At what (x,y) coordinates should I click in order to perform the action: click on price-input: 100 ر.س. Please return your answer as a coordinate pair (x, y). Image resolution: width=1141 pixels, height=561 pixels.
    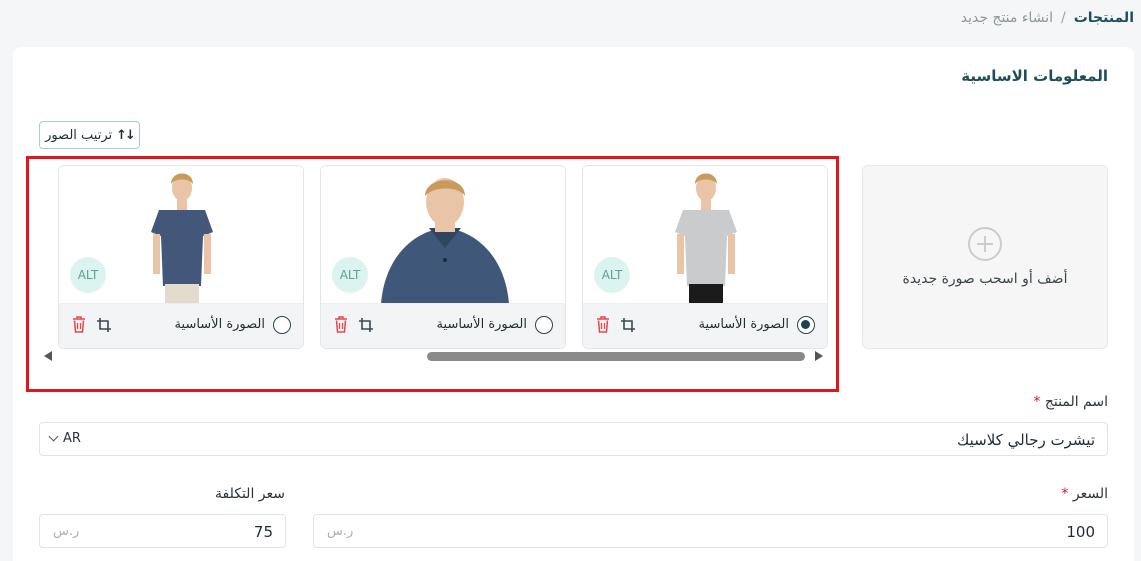
    Looking at the image, I should click on (710, 531).